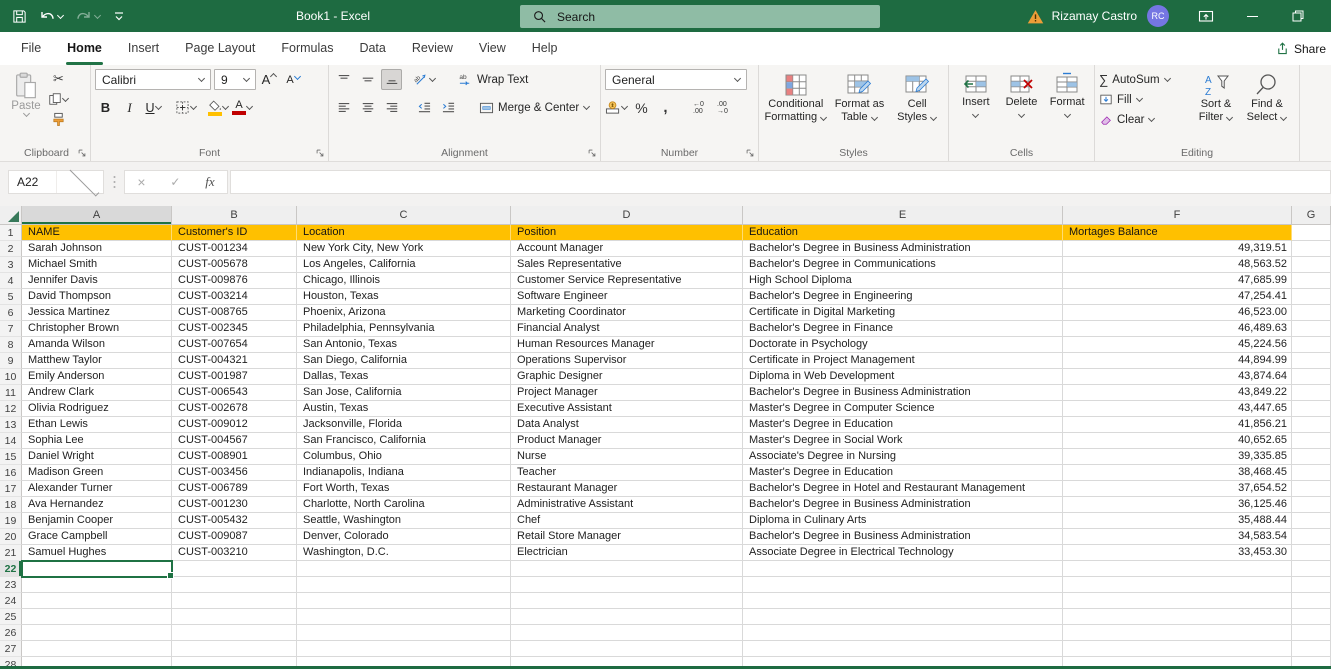 The width and height of the screenshot is (1331, 669). I want to click on ribbon-display-options-icon, so click(1206, 16).